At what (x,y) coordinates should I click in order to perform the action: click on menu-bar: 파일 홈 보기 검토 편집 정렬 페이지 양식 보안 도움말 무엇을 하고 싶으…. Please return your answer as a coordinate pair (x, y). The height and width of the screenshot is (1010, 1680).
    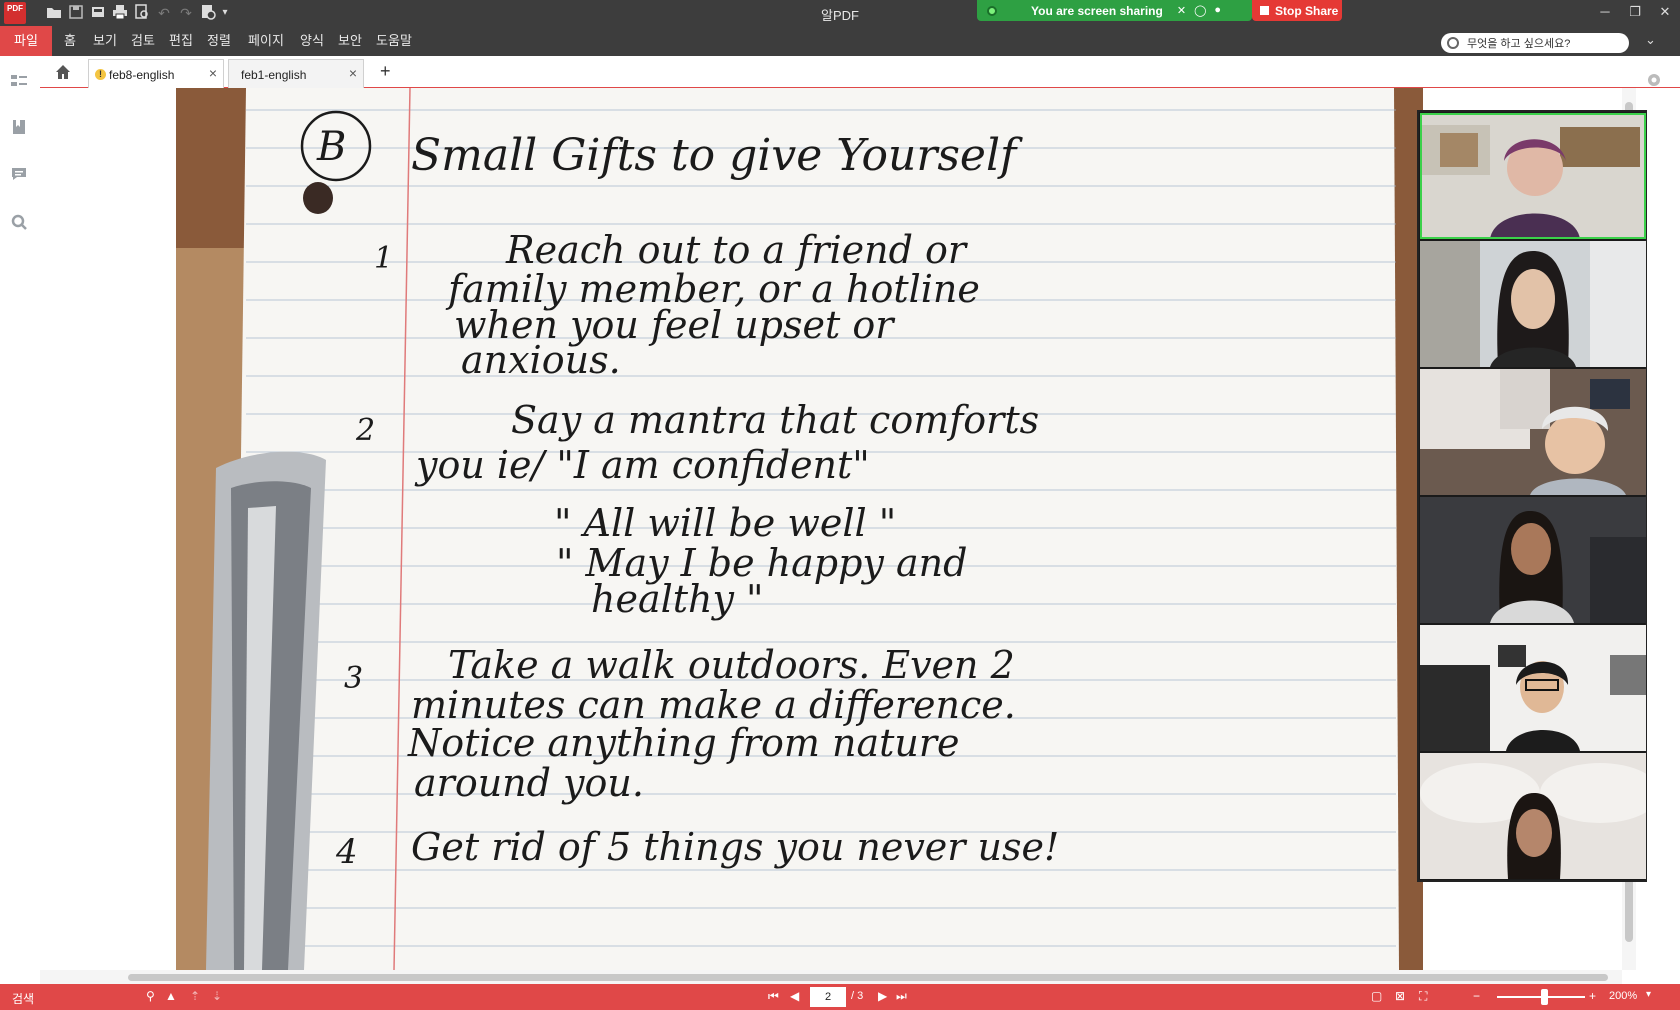
    Looking at the image, I should click on (840, 41).